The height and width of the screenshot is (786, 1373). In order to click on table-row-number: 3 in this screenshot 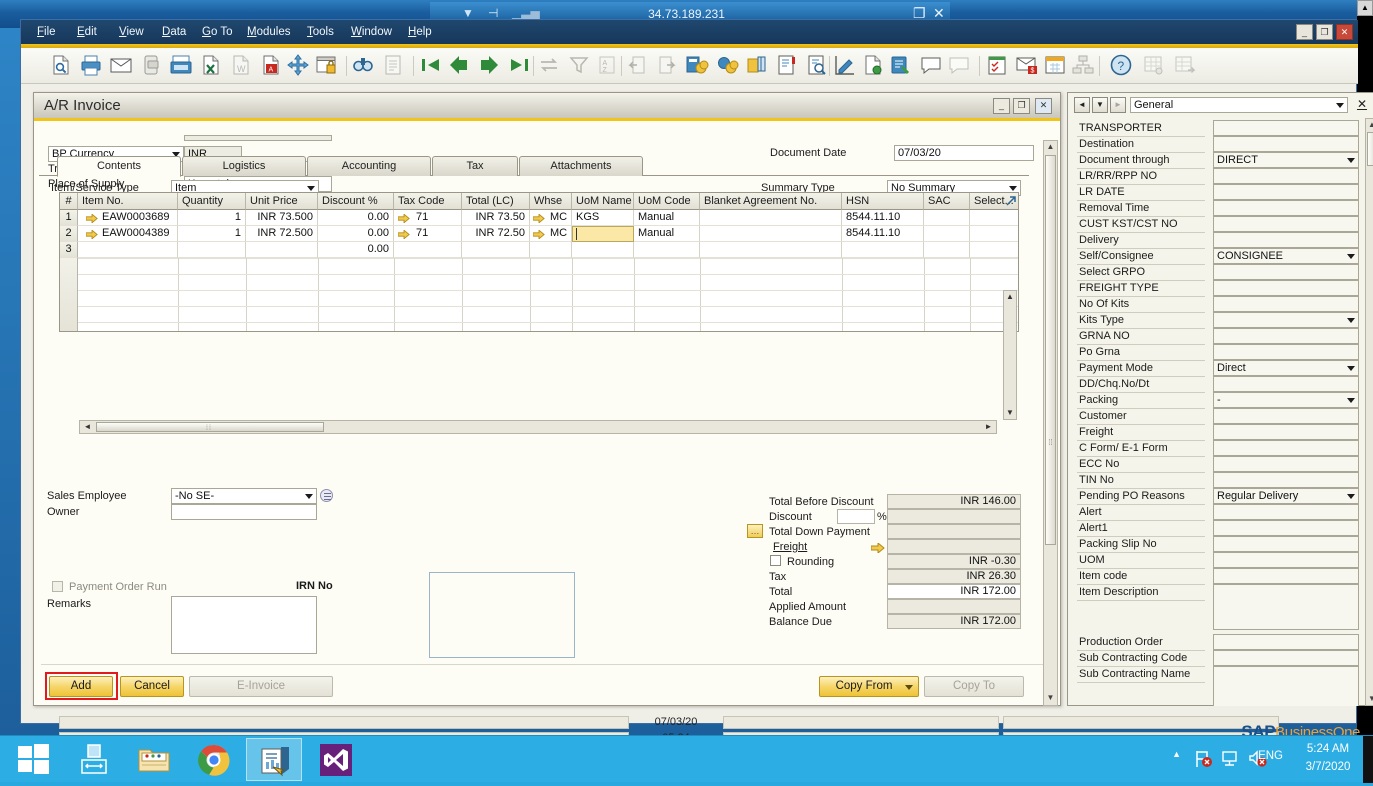, I will do `click(69, 250)`.